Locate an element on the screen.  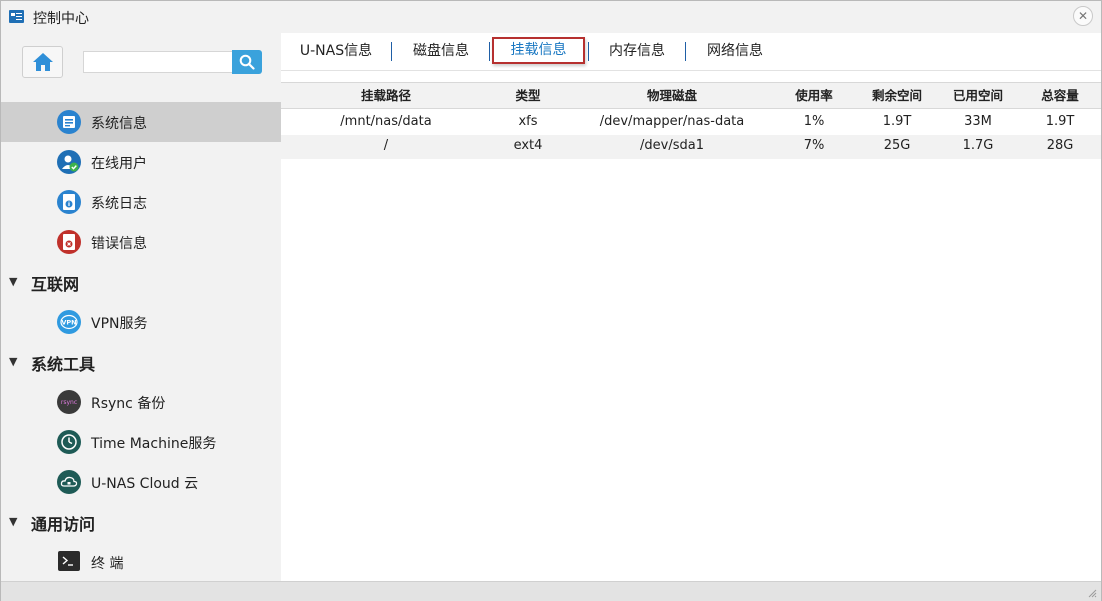
sidebar-group-general-access: ▼ 通用访问 is located at coordinates (141, 522).